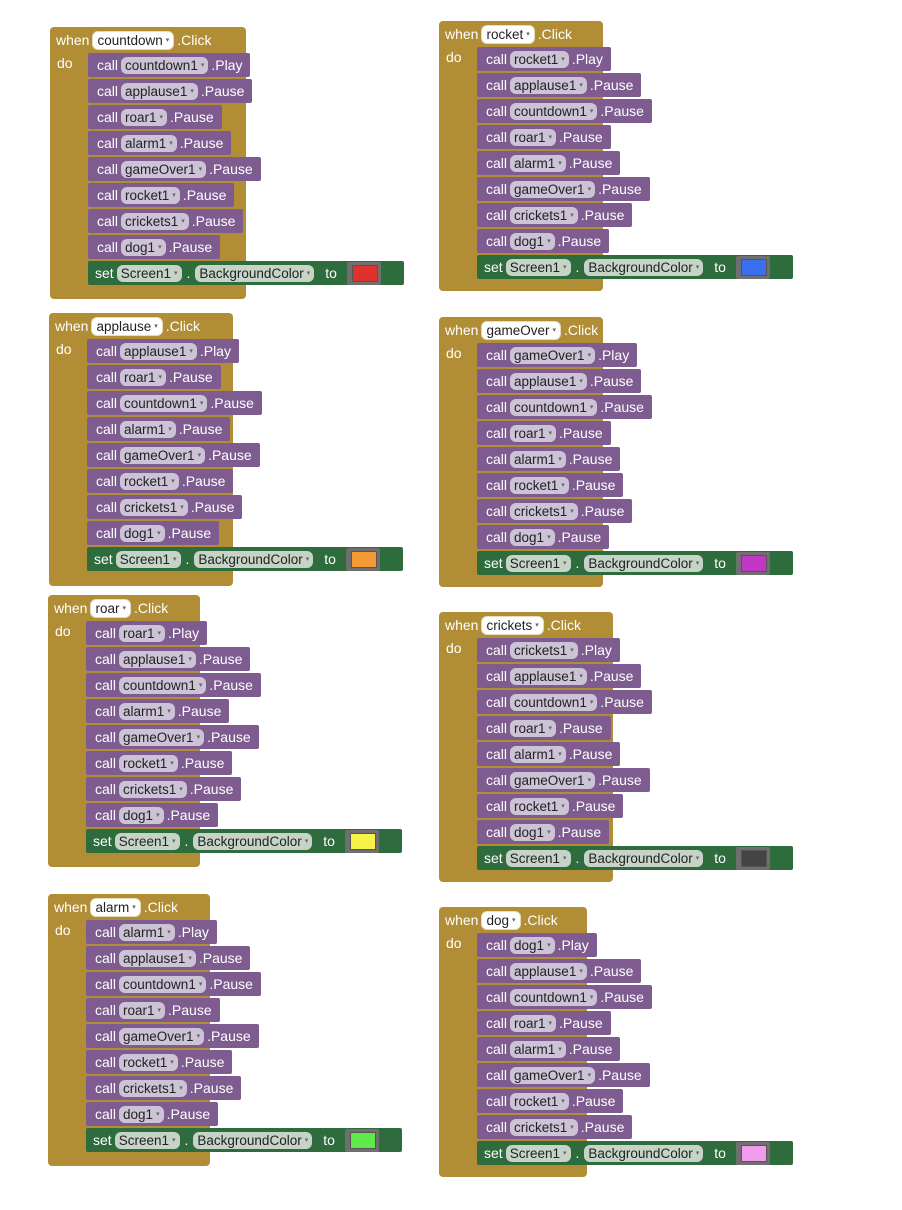 This screenshot has width=902, height=1210. What do you see at coordinates (115, 907) in the screenshot?
I see `component-dropdown: alarm ▾` at bounding box center [115, 907].